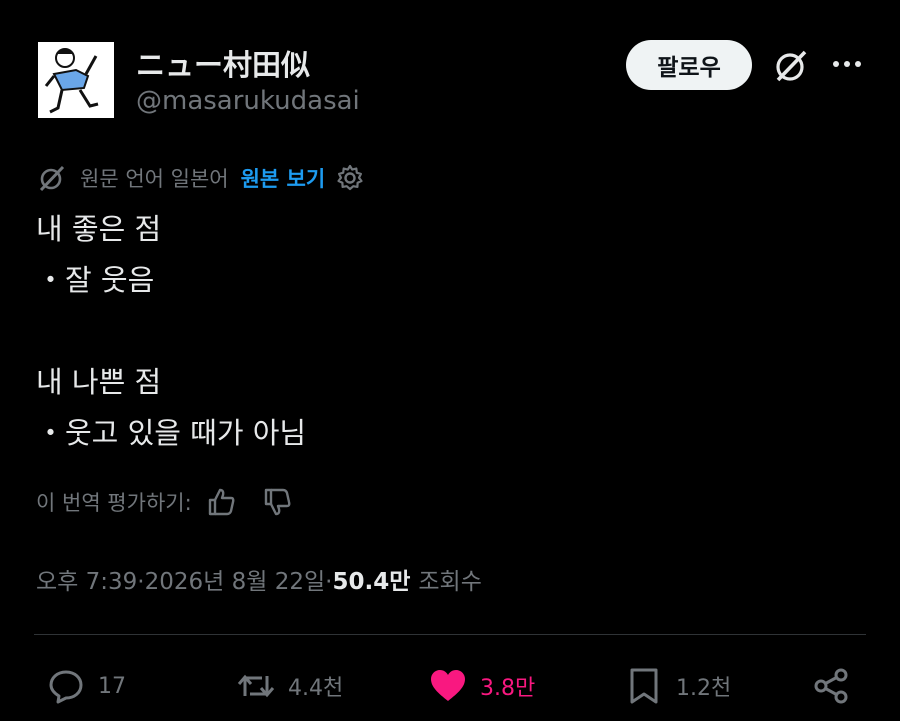  Describe the element at coordinates (256, 686) in the screenshot. I see `repost-icon` at that location.